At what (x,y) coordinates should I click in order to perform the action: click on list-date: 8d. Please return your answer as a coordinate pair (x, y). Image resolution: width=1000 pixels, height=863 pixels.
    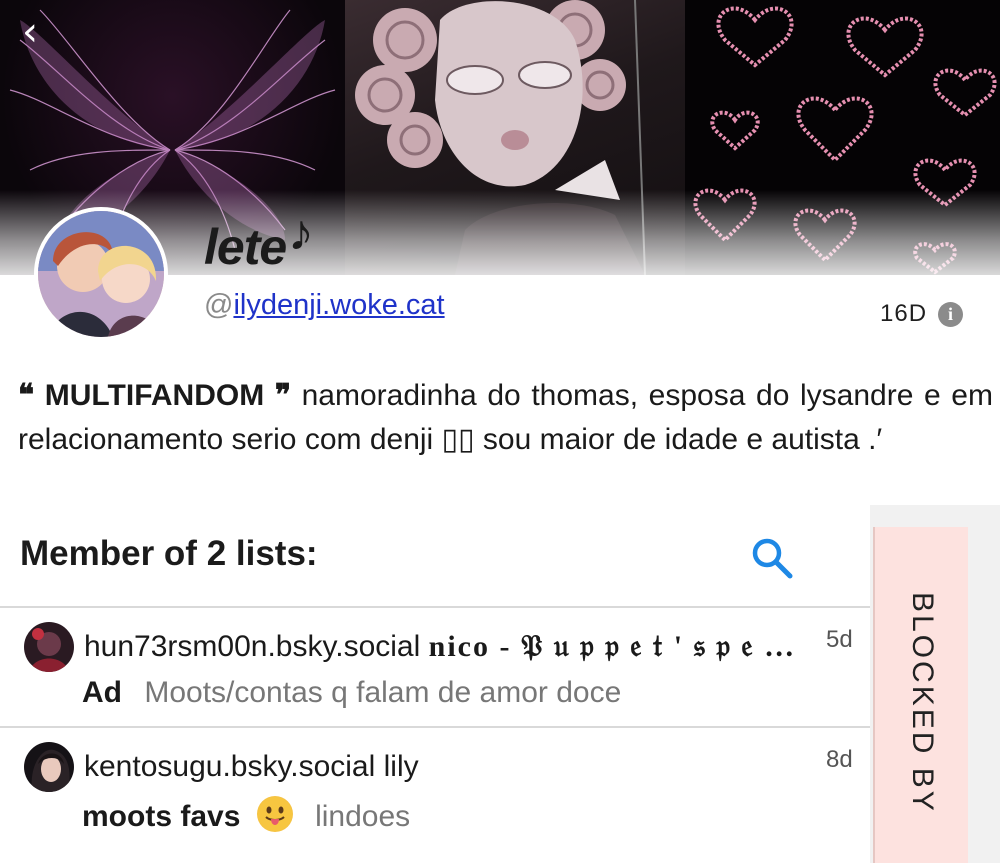
    Looking at the image, I should click on (839, 759).